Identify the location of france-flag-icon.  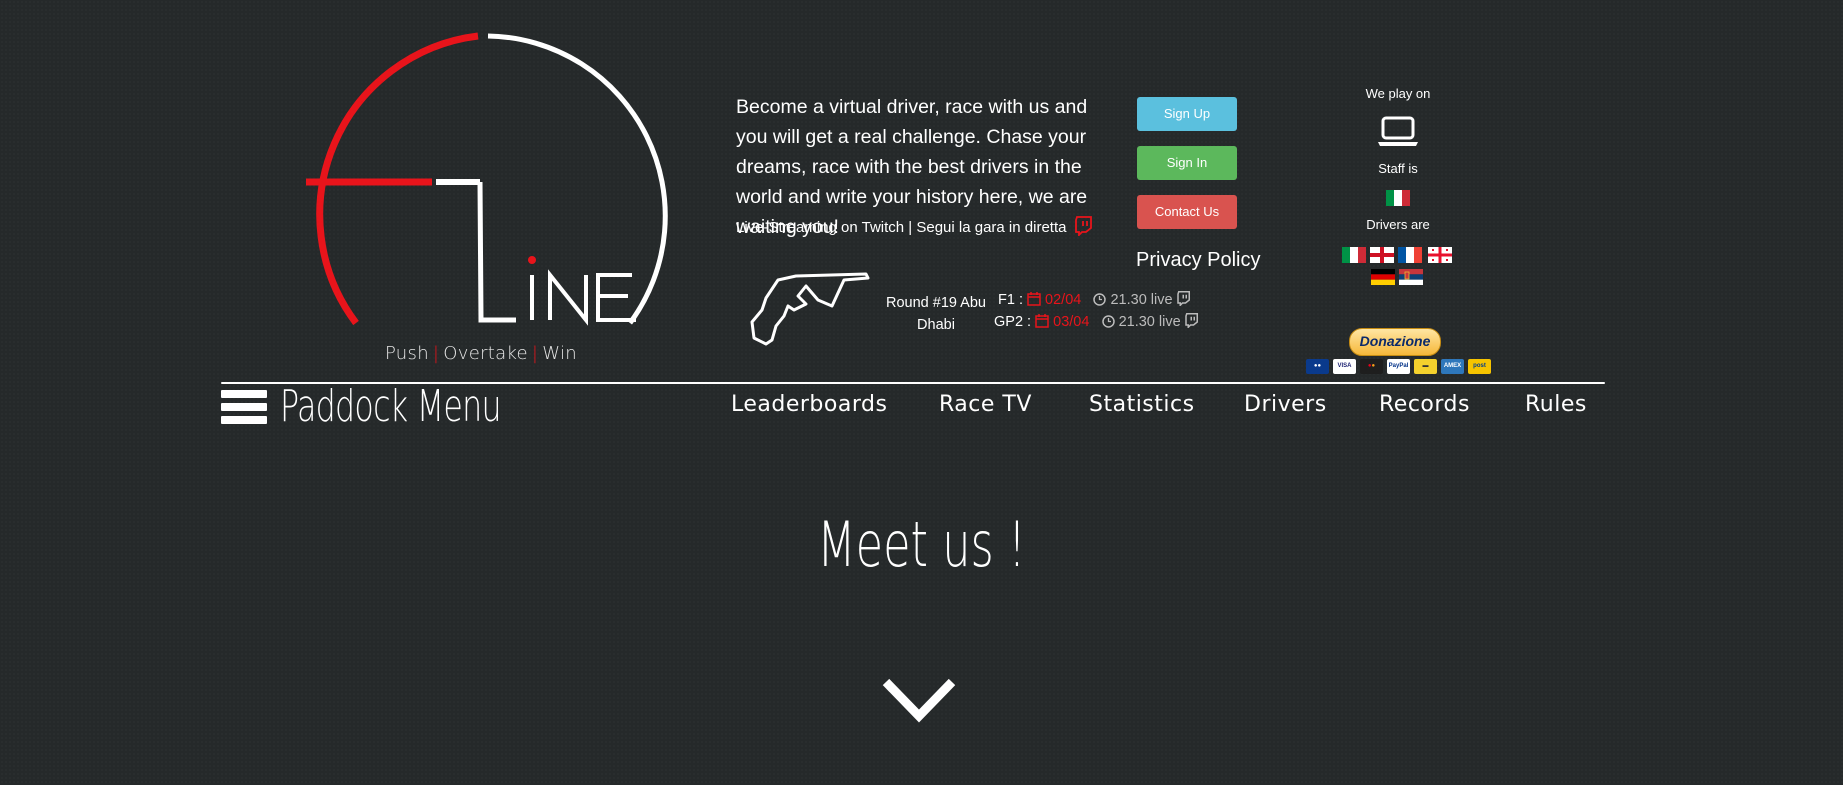
(1410, 255).